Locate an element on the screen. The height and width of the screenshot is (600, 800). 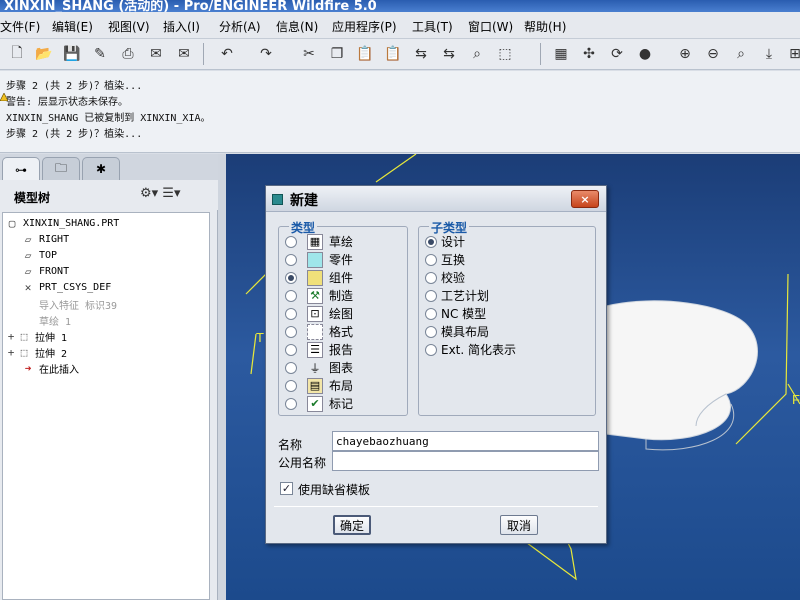
type-option-format: 格式 is located at coordinates (319, 331).